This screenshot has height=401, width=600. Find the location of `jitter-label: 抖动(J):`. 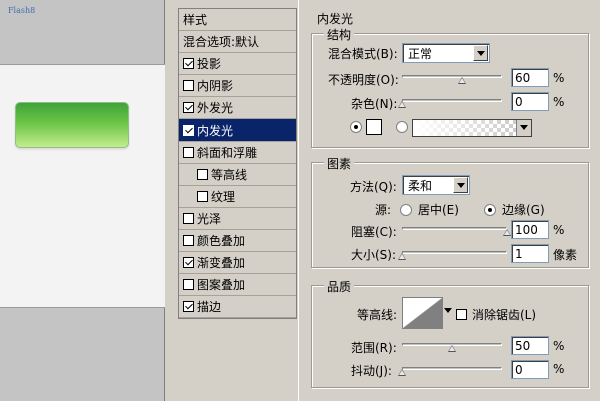

jitter-label: 抖动(J): is located at coordinates (371, 371).